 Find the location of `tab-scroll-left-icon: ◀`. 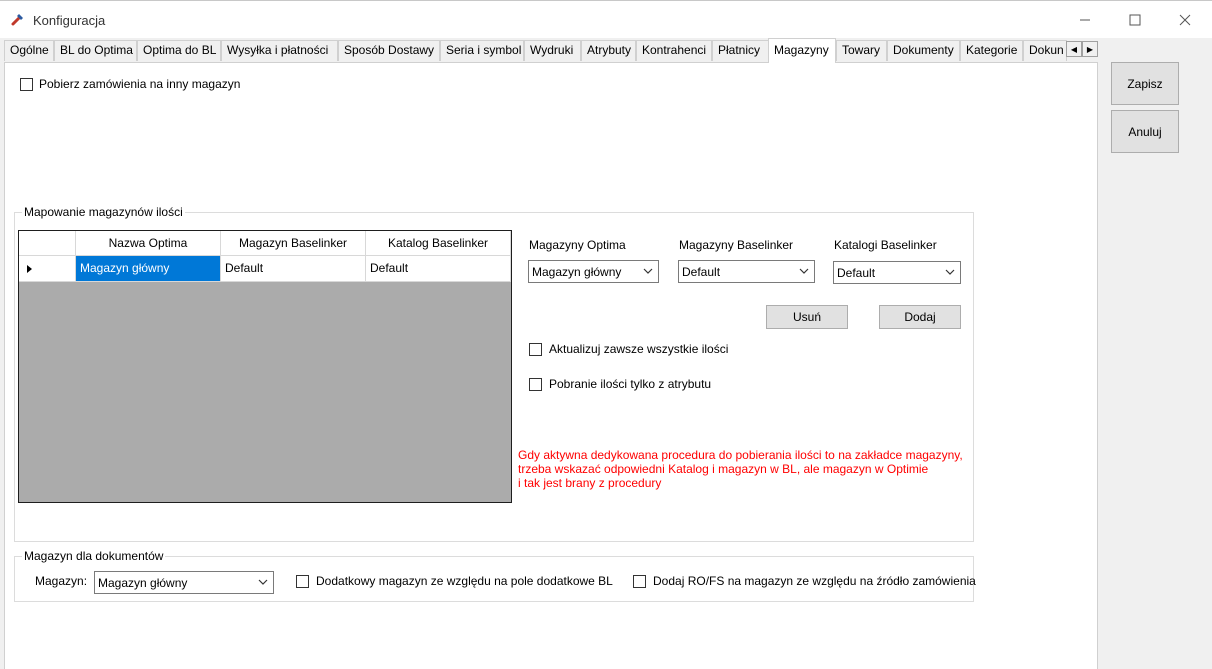

tab-scroll-left-icon: ◀ is located at coordinates (1074, 49).